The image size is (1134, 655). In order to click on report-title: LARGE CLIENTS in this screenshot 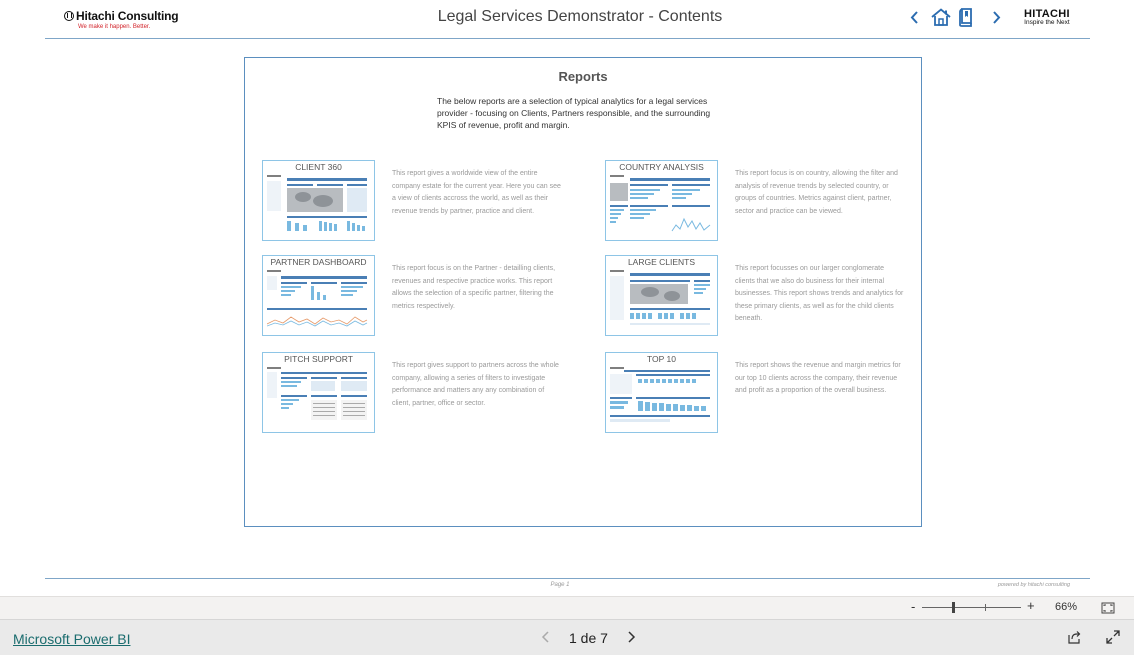, I will do `click(661, 262)`.